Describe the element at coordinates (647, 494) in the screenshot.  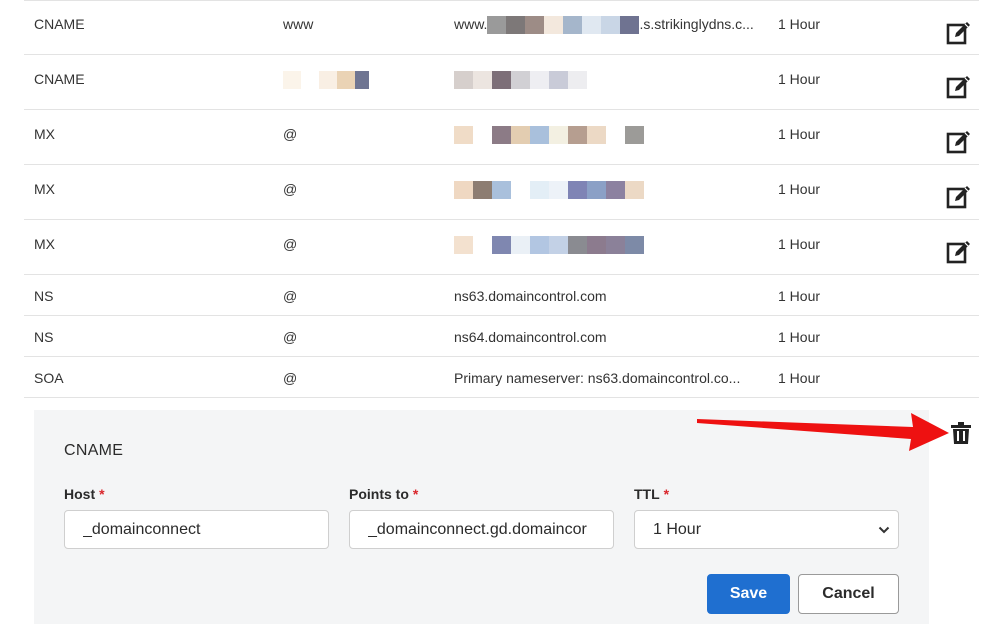
I see `ttl-label-text: TTL` at that location.